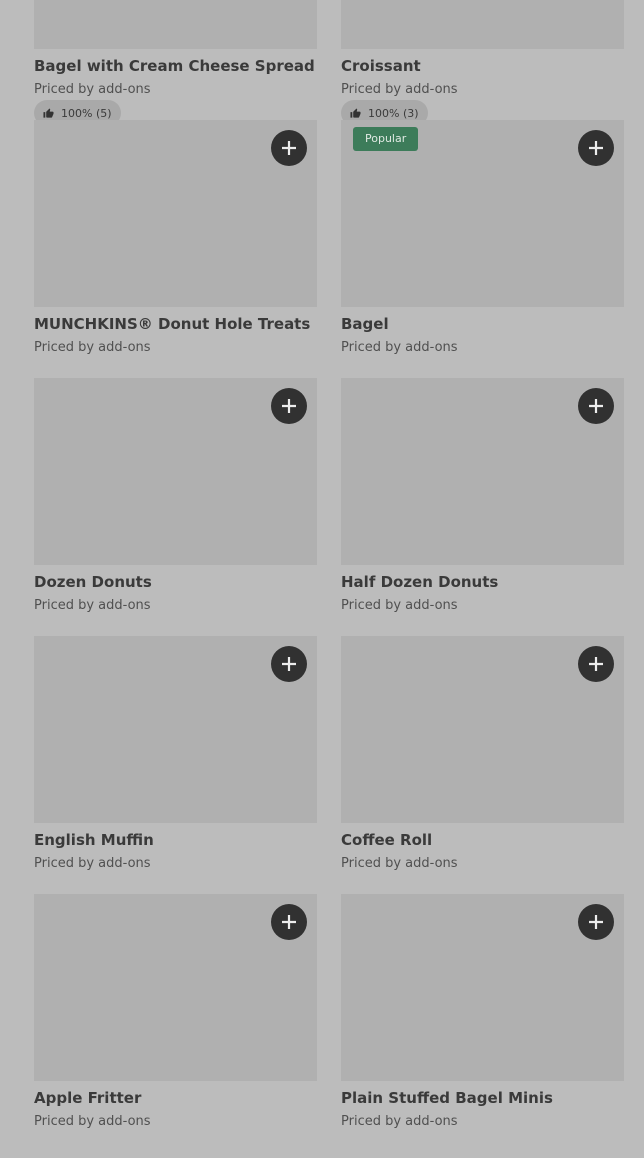 This screenshot has width=644, height=1158. What do you see at coordinates (175, 507) in the screenshot?
I see `product-card: Dozen Donuts Priced by add-ons` at bounding box center [175, 507].